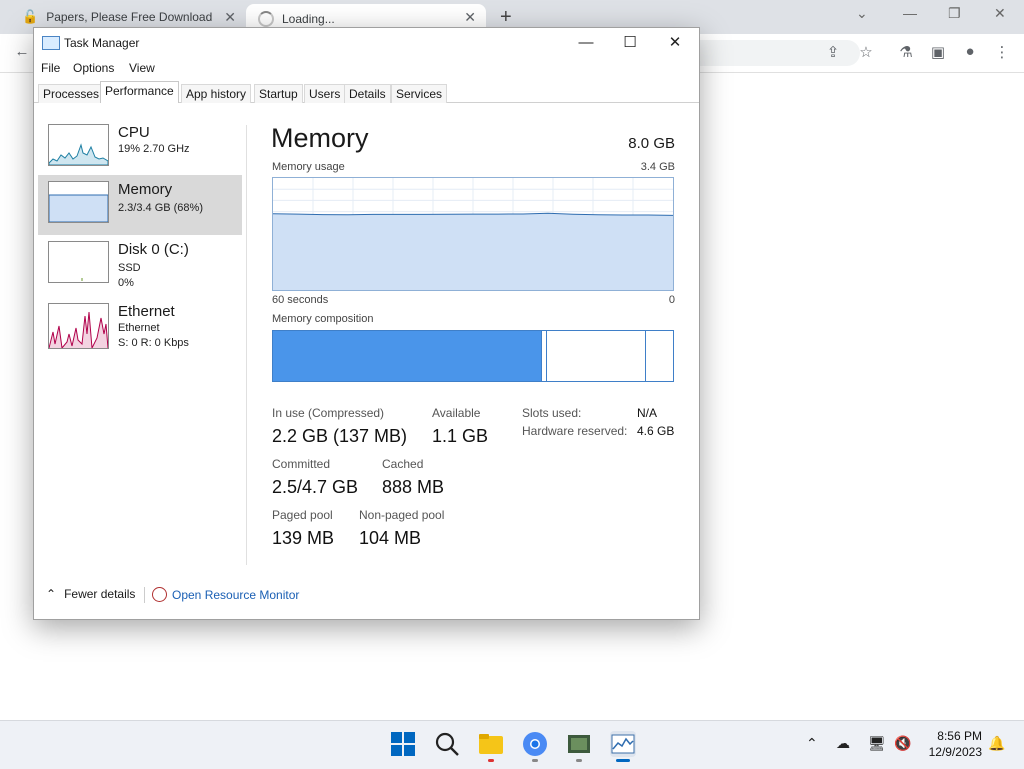 The height and width of the screenshot is (769, 1024). What do you see at coordinates (78, 326) in the screenshot?
I see `ethernet-thumbnail-graph` at bounding box center [78, 326].